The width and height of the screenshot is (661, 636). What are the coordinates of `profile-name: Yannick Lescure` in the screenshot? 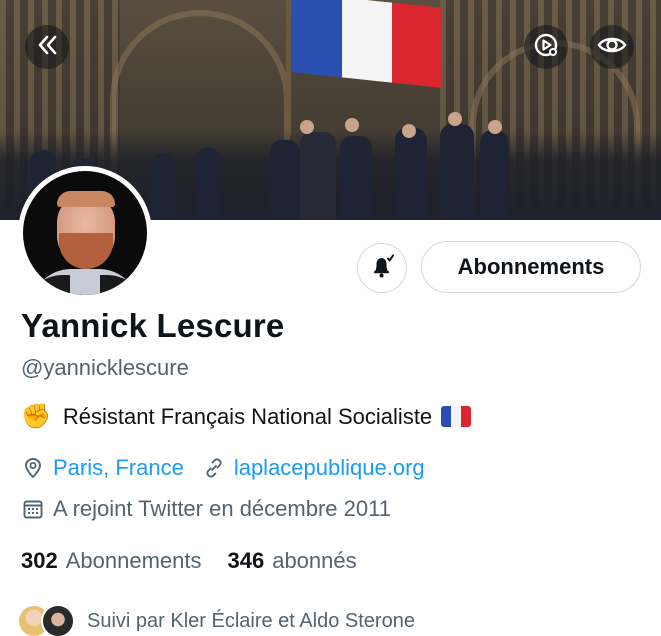 It's located at (153, 325).